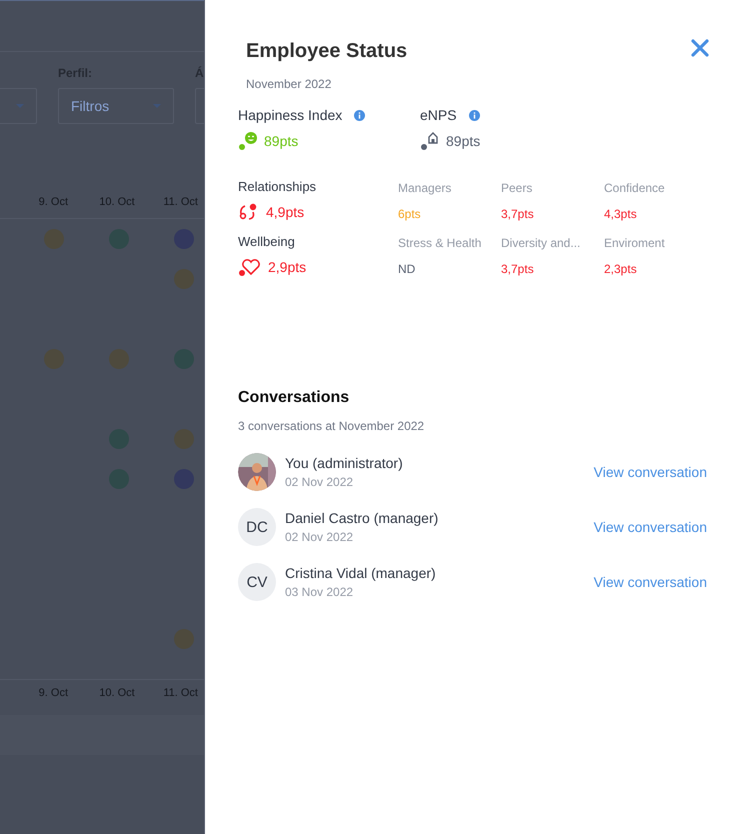  Describe the element at coordinates (319, 592) in the screenshot. I see `conversation-date: 03 Nov 2022` at that location.